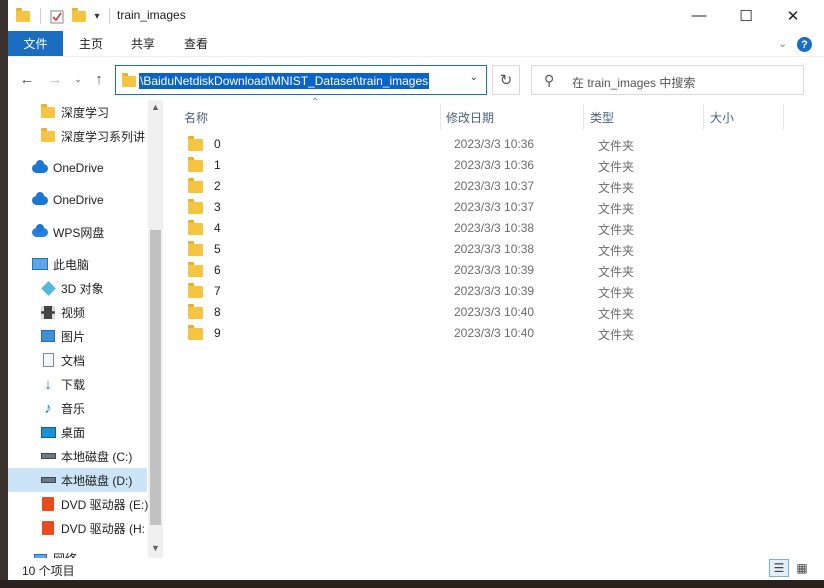 The image size is (824, 588). Describe the element at coordinates (501, 333) in the screenshot. I see `table-row: 9 2023/3/3 10:40 文件夹` at that location.